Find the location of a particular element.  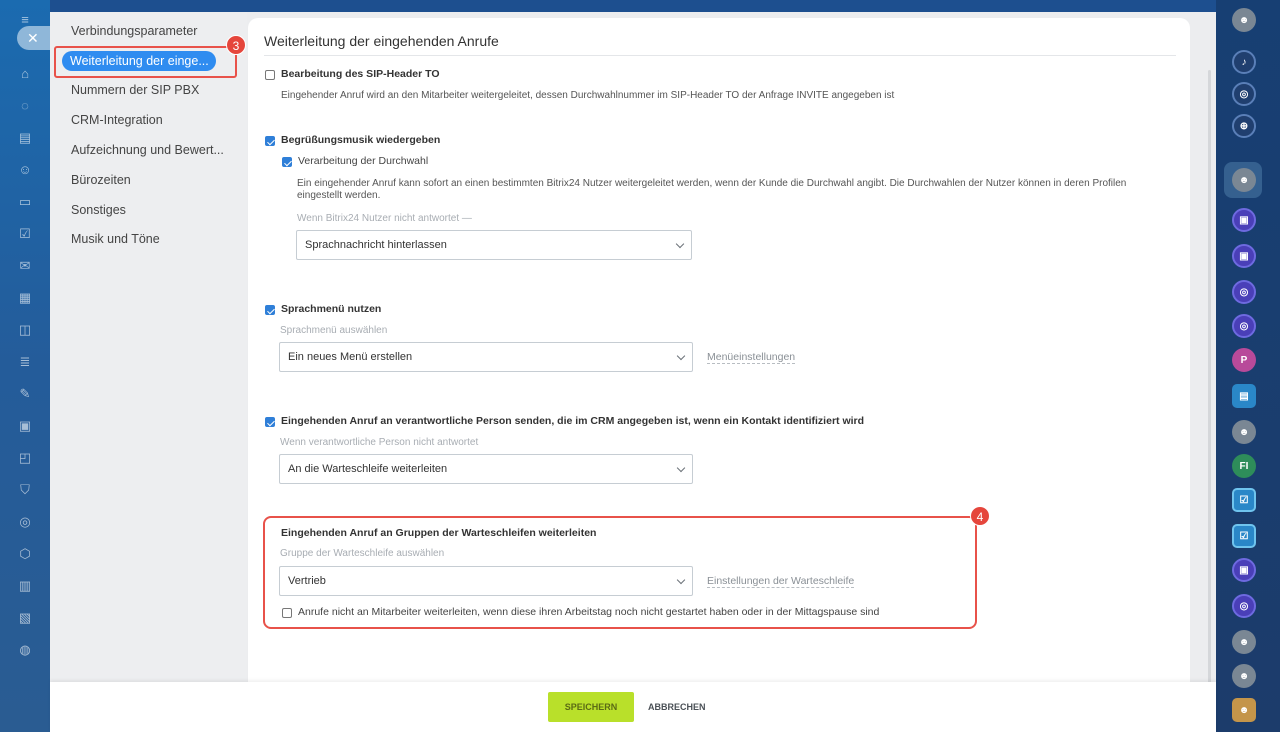

contact-avatar: P is located at coordinates (1244, 360).